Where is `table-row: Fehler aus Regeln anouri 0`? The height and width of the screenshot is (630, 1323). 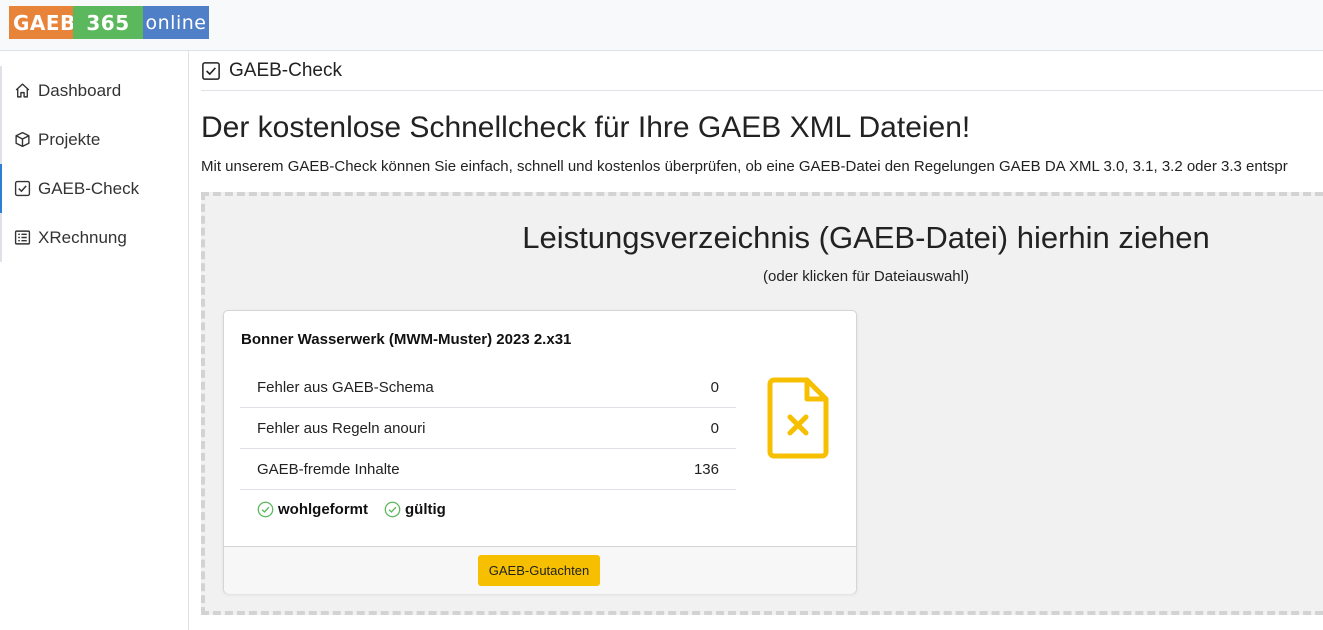
table-row: Fehler aus Regeln anouri 0 is located at coordinates (488, 428).